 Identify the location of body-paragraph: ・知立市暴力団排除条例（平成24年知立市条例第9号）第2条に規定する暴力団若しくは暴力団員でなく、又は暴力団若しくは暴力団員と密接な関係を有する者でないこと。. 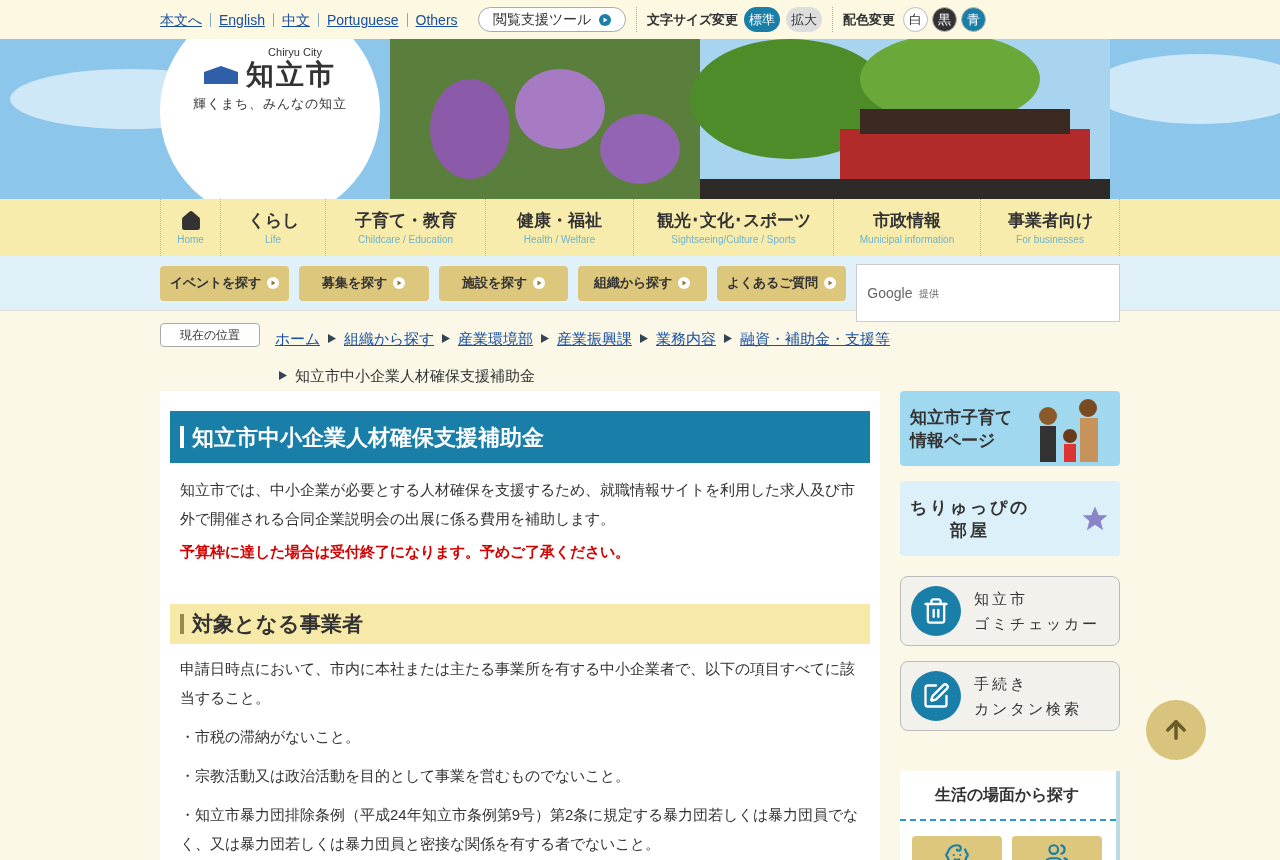
(520, 829).